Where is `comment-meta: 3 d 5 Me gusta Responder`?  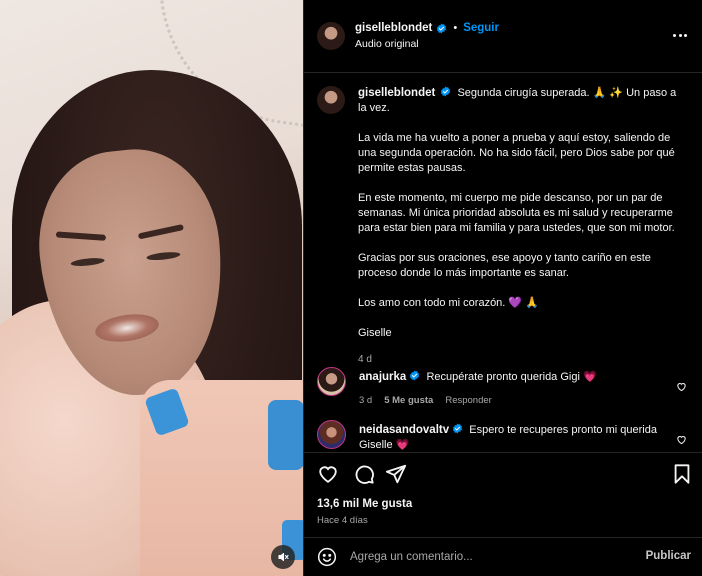
comment-meta: 3 d 5 Me gusta Responder is located at coordinates (509, 400).